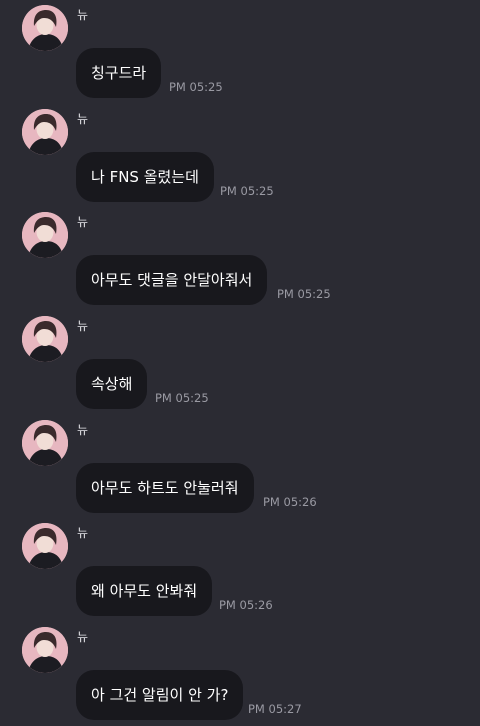 This screenshot has height=726, width=480. I want to click on message-bubble: 나 FNS 올렸는데, so click(145, 177).